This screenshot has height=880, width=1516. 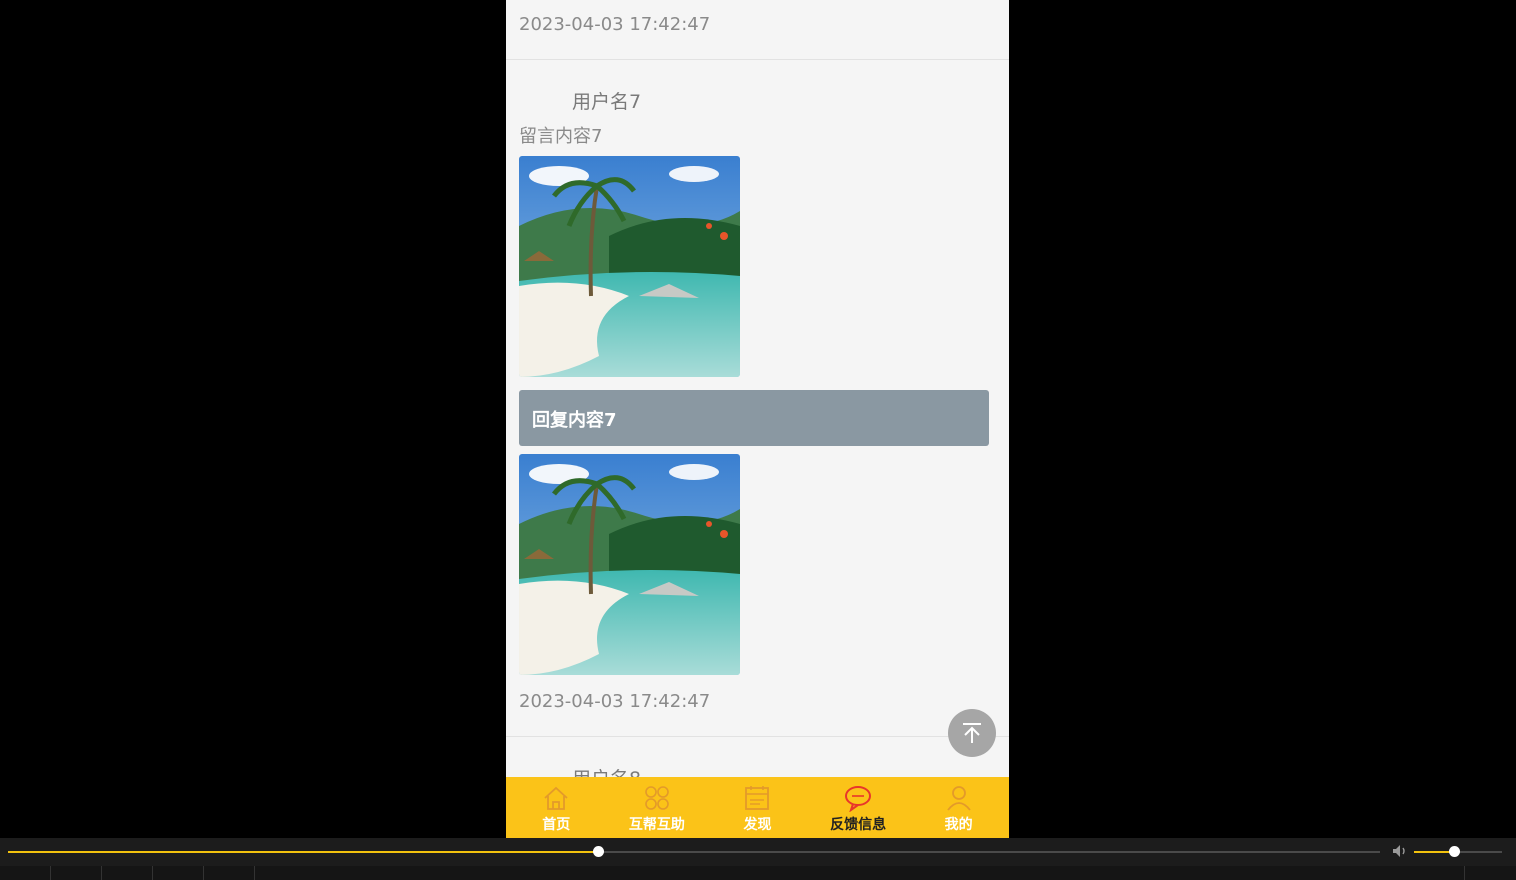 What do you see at coordinates (1400, 851) in the screenshot?
I see `volume-icon` at bounding box center [1400, 851].